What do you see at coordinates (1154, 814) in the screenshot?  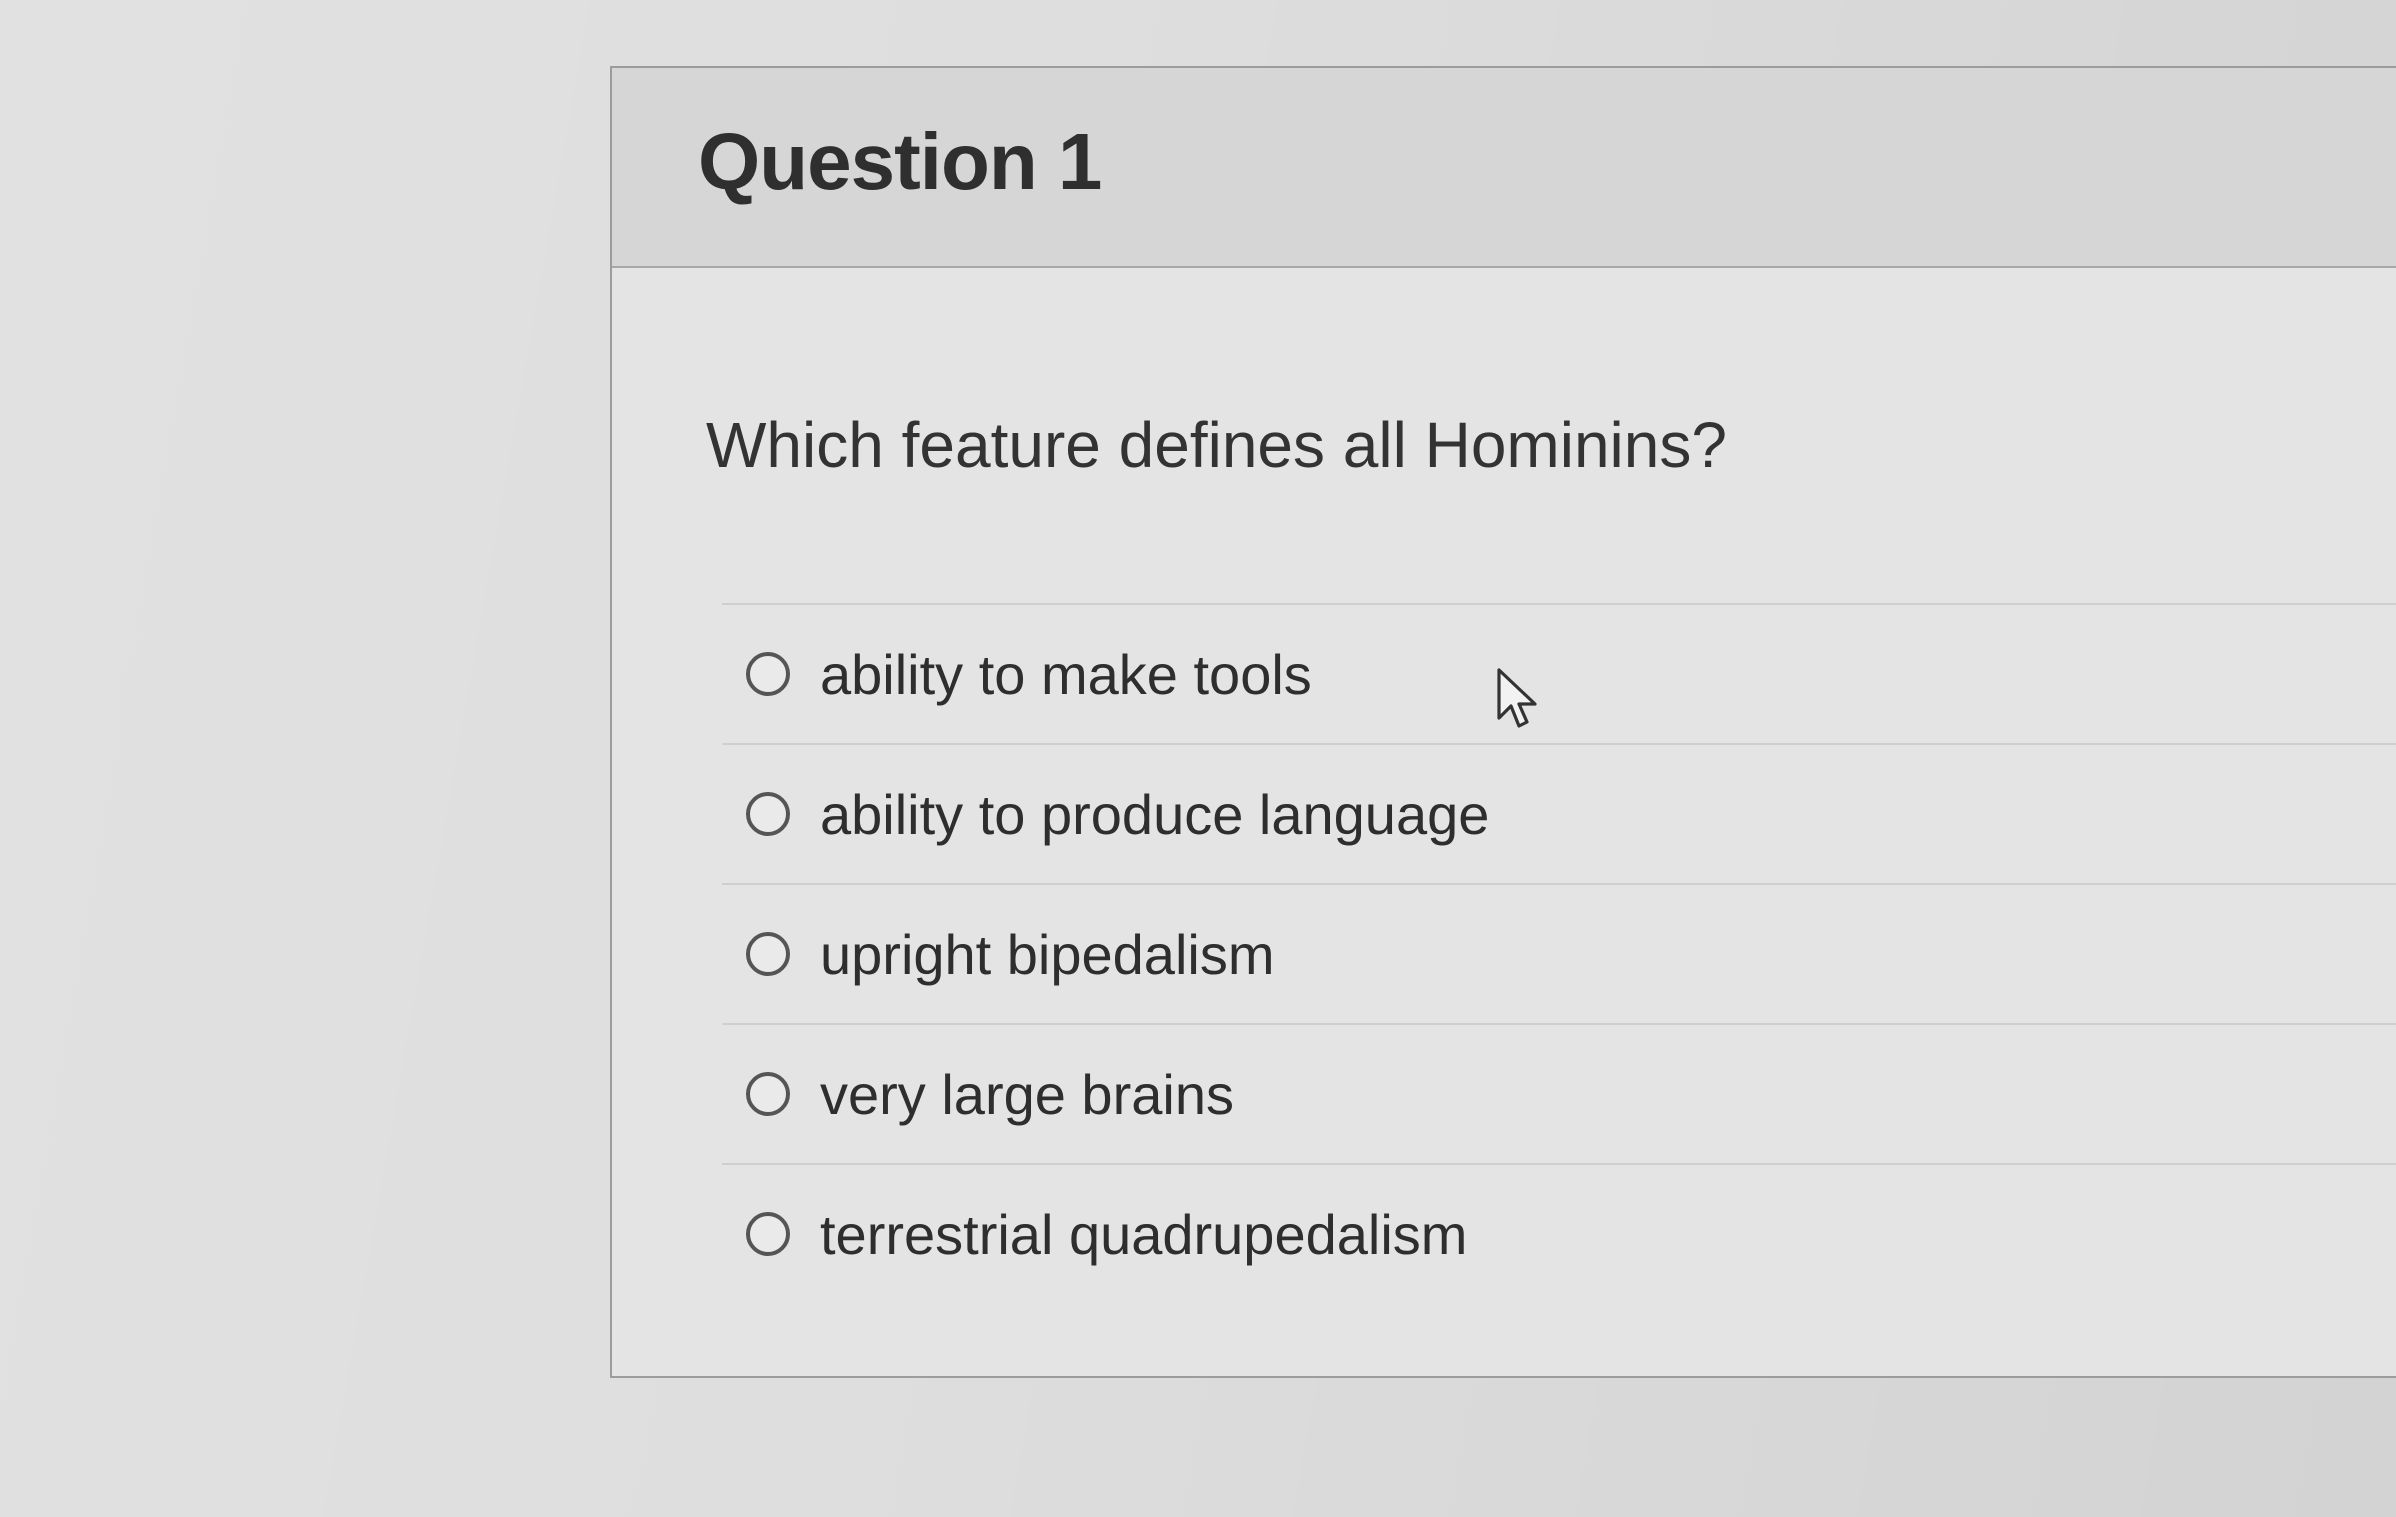 I see `answer-label: ability to produce language` at bounding box center [1154, 814].